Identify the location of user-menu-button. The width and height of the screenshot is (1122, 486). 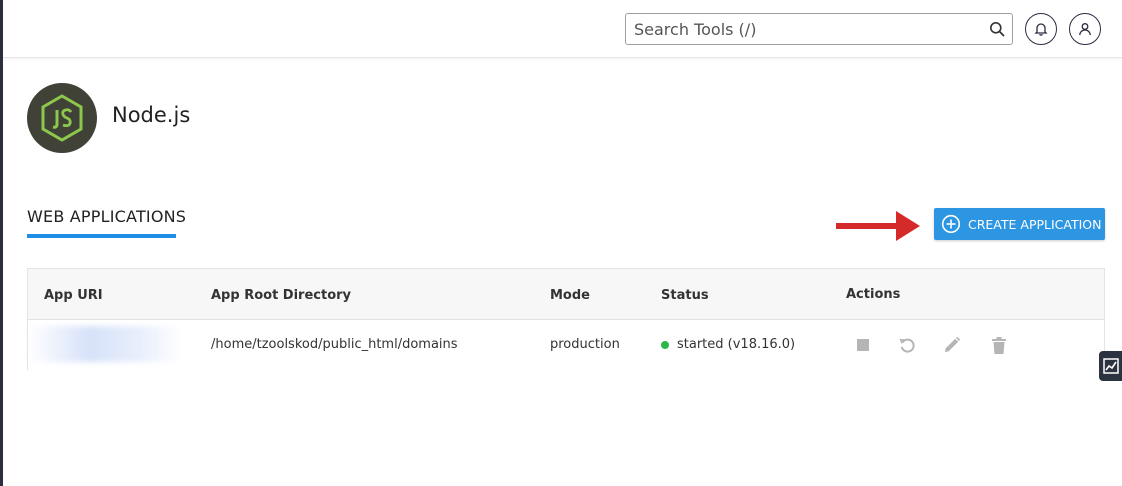
(1085, 29).